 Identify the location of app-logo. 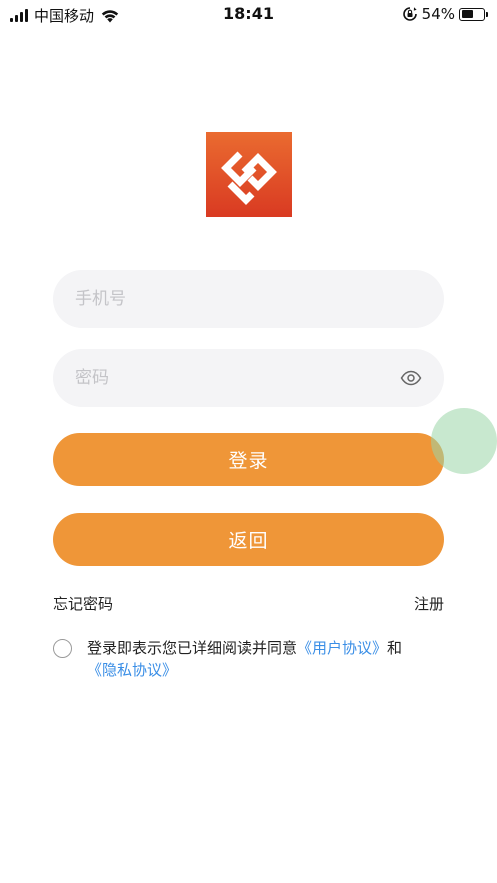
(249, 174).